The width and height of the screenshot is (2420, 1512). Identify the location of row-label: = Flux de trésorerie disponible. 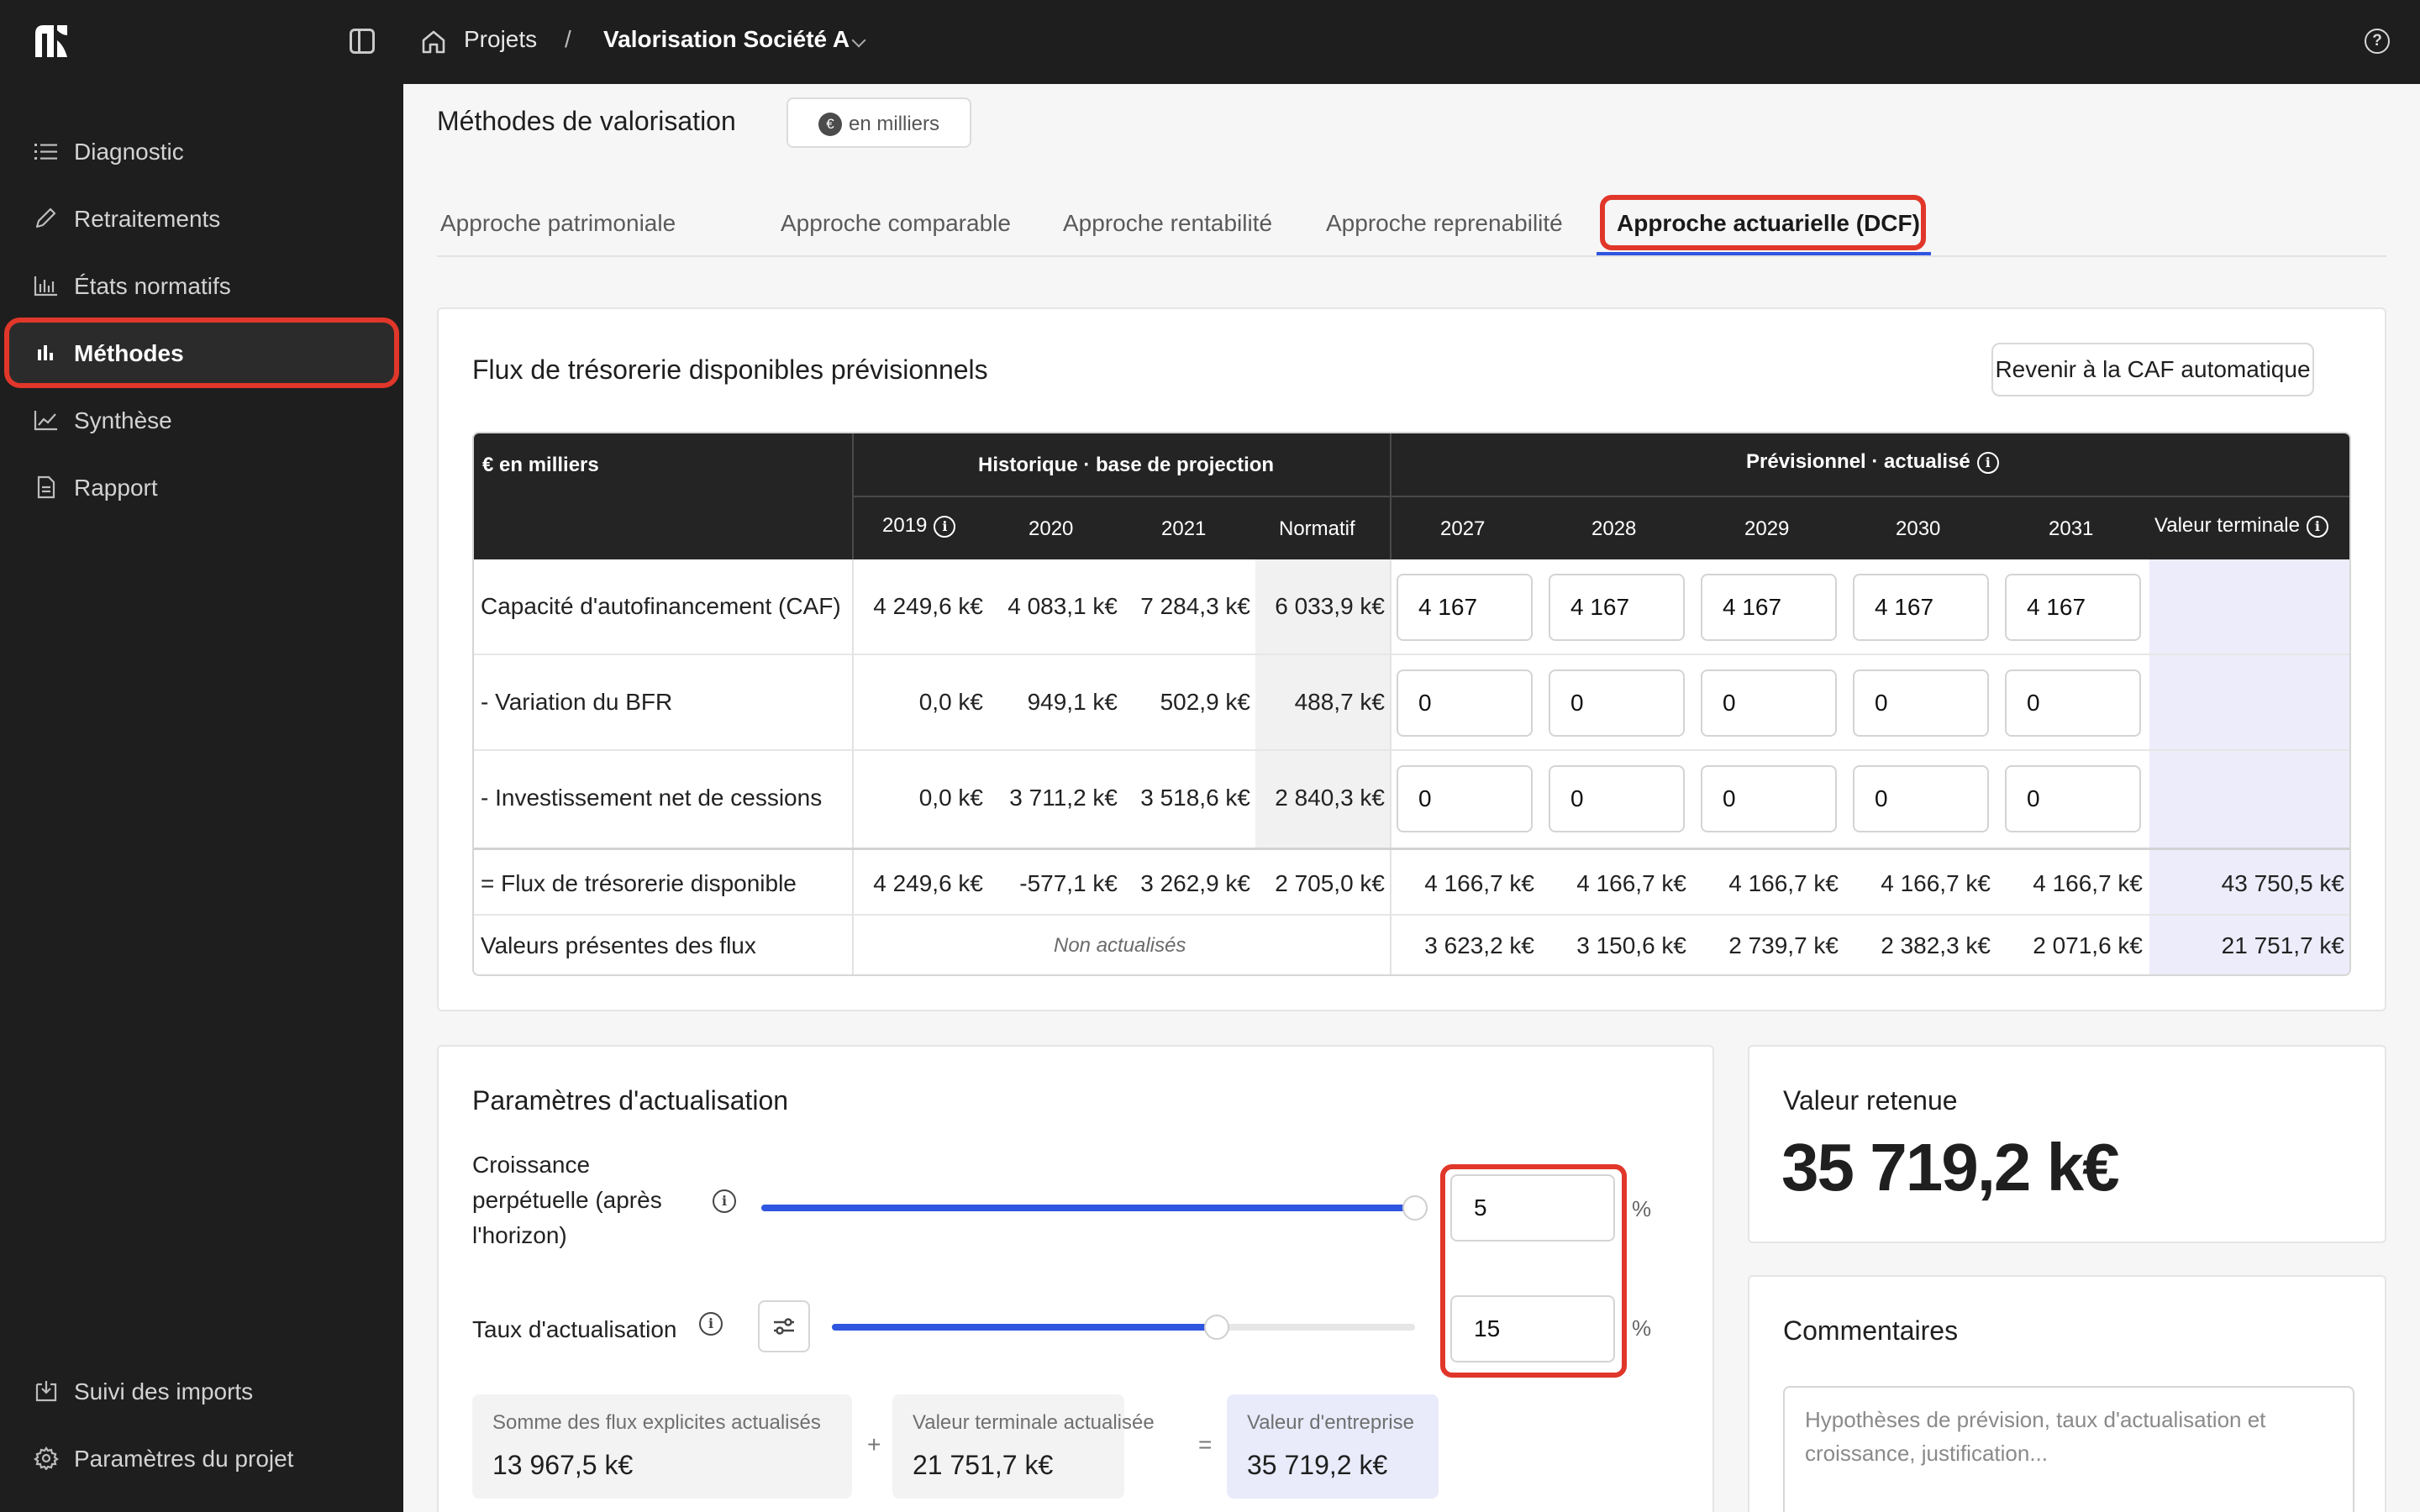
(639, 883).